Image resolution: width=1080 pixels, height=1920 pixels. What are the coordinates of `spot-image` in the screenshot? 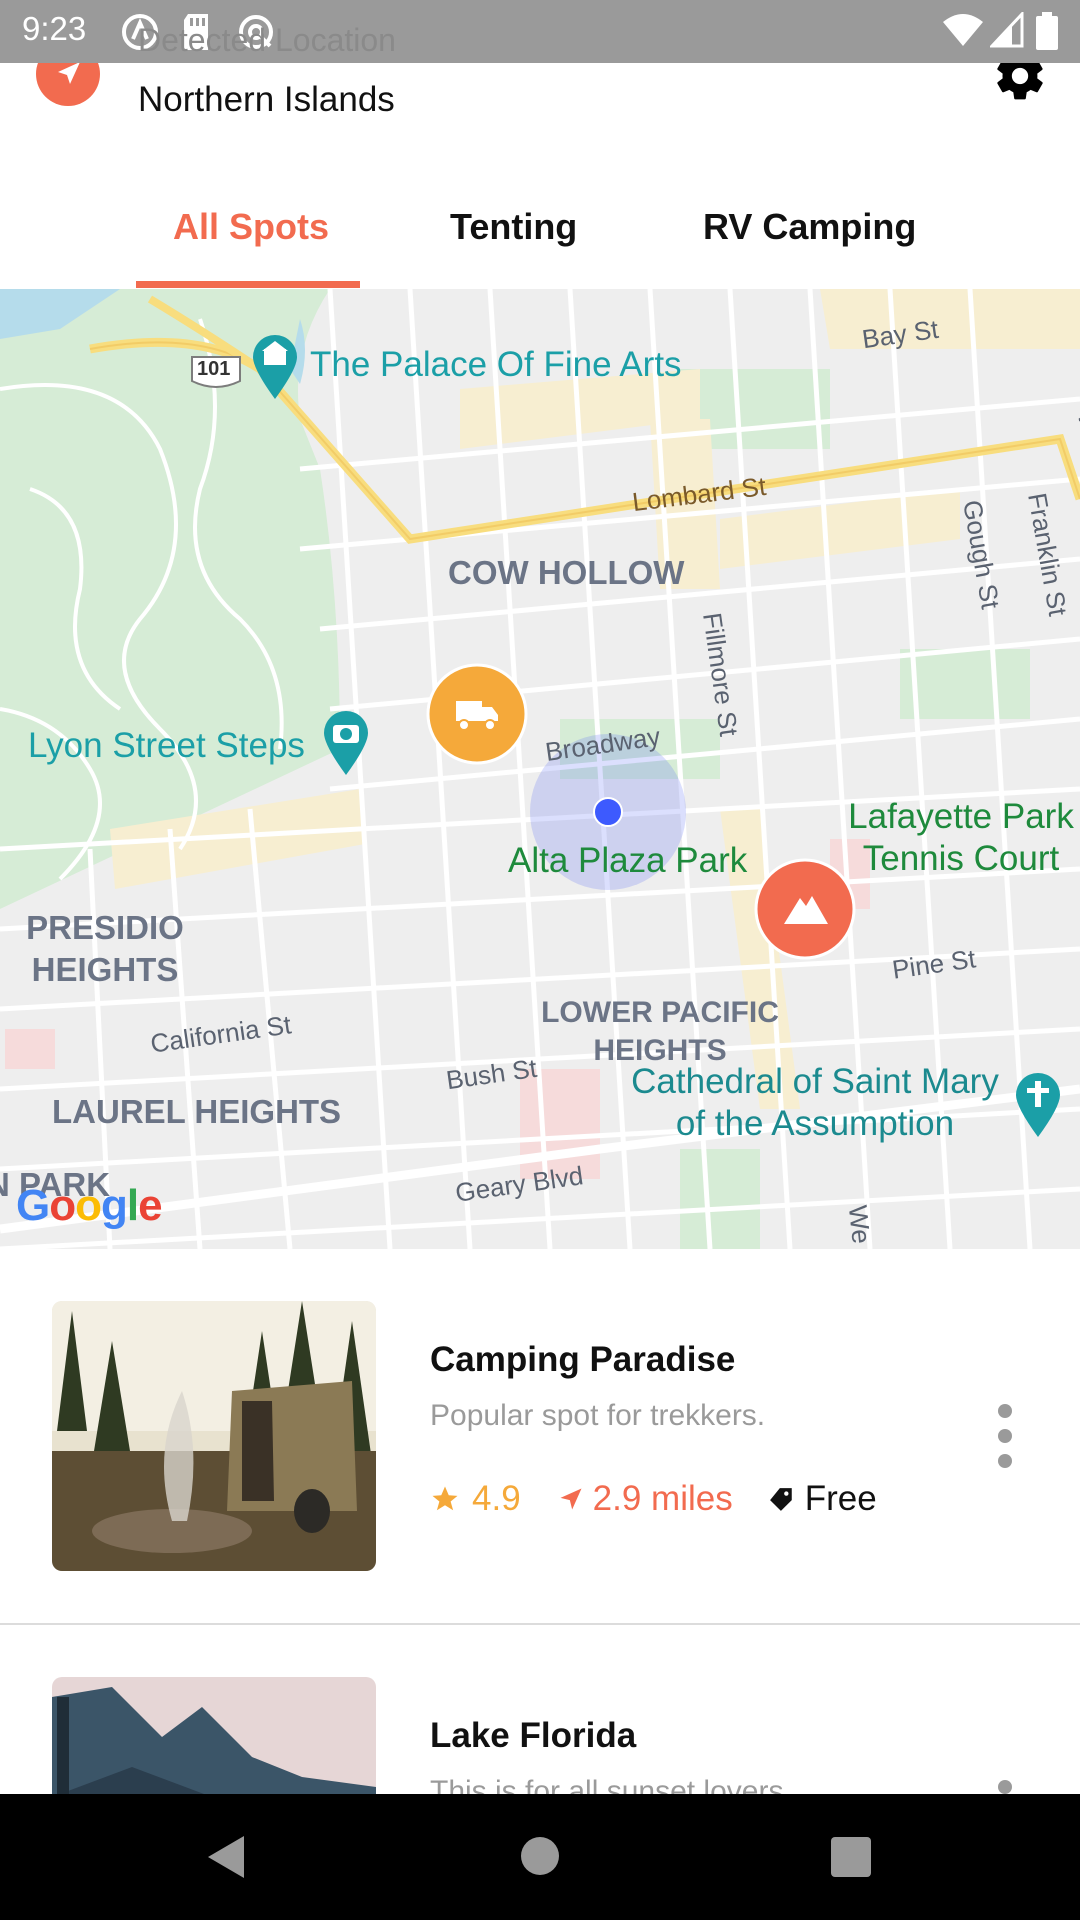 It's located at (214, 1436).